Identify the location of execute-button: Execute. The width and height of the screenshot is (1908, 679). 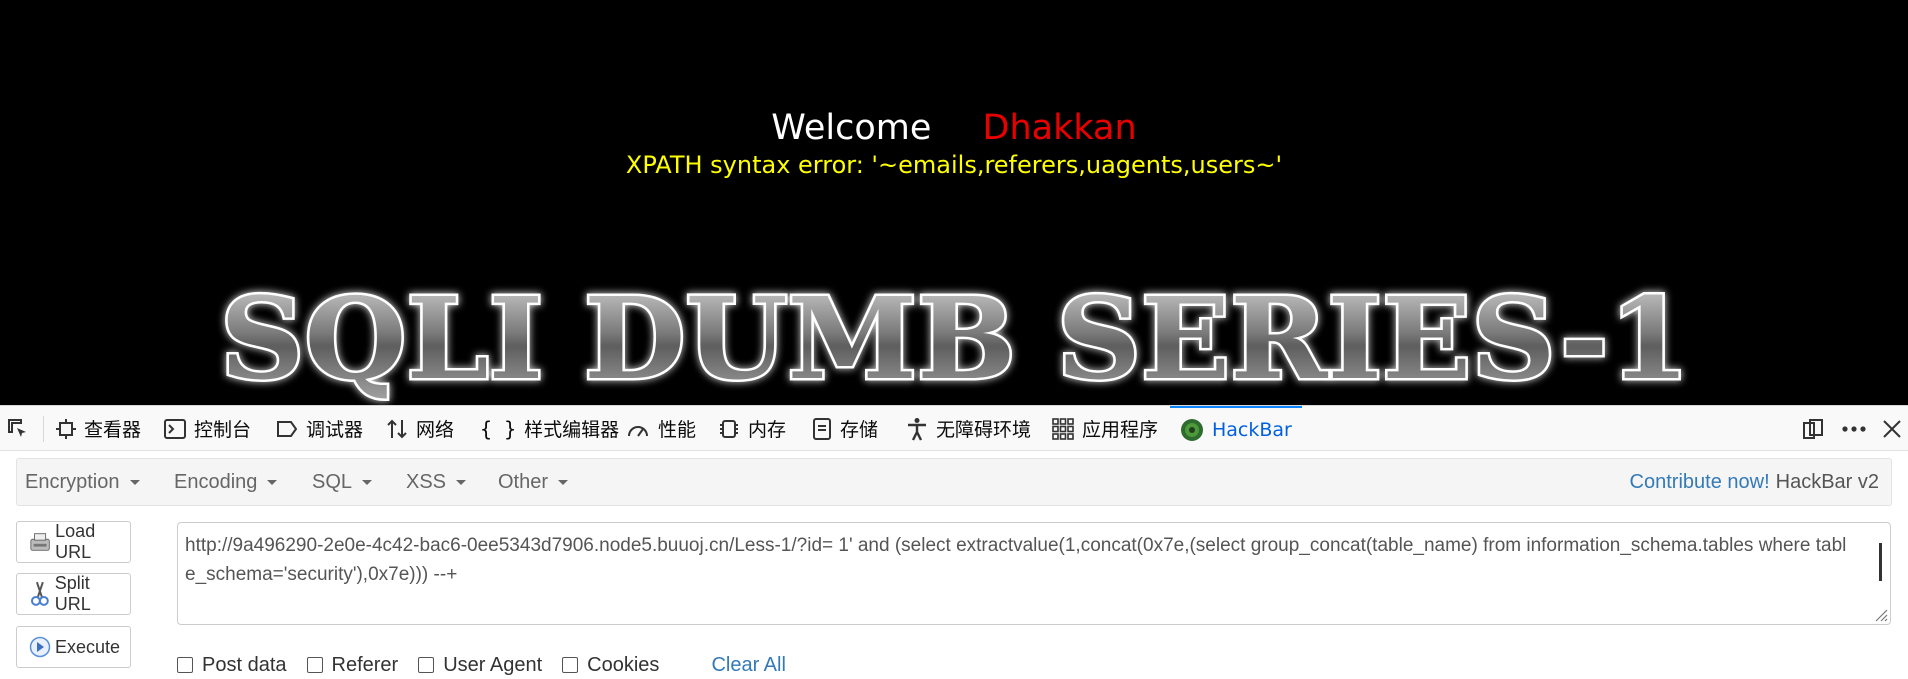
(73, 647).